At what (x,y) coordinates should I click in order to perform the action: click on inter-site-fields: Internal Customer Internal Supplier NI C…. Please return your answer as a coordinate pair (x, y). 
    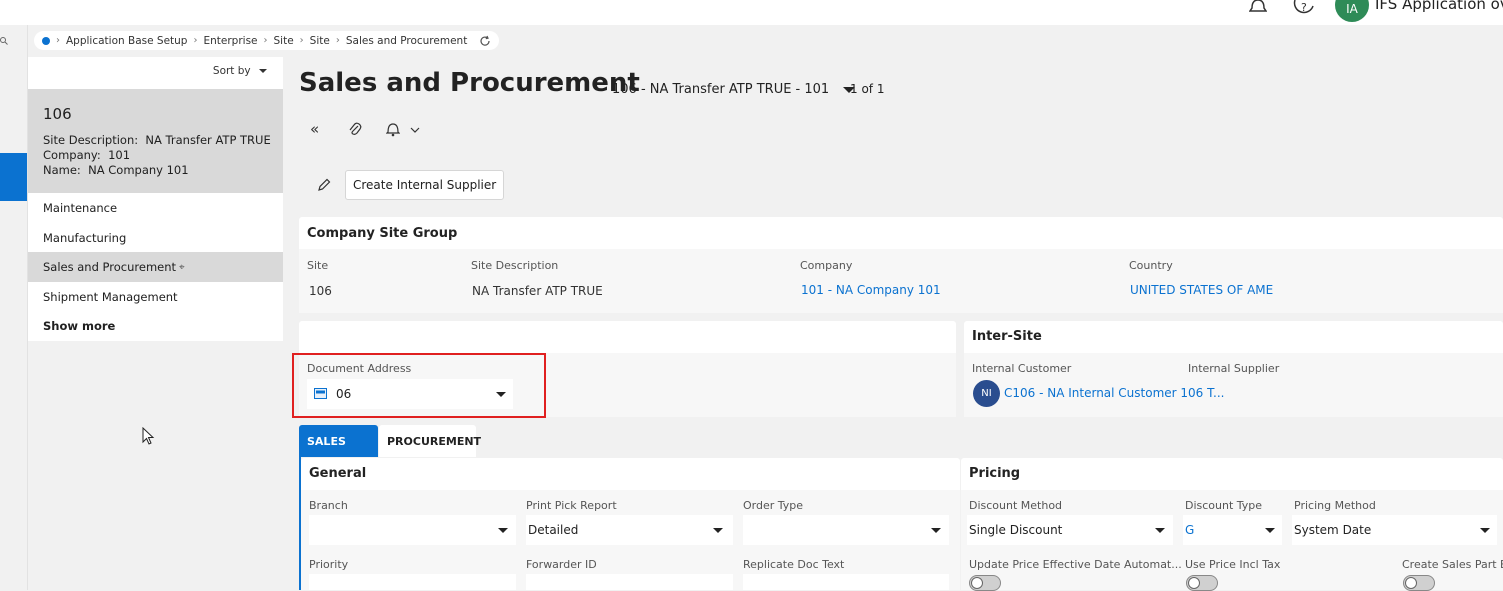
    Looking at the image, I should click on (1233, 385).